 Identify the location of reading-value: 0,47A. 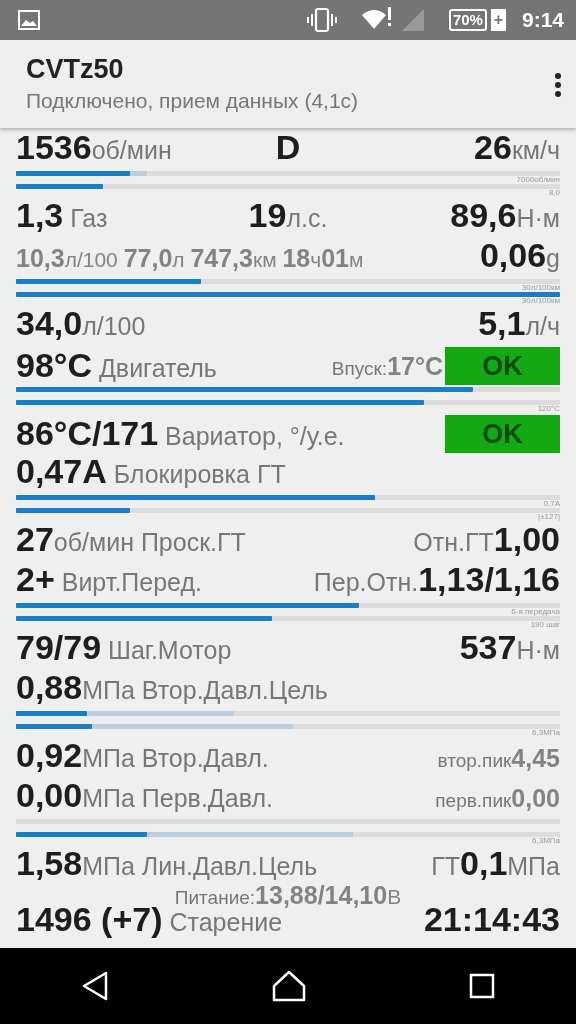
(61, 471).